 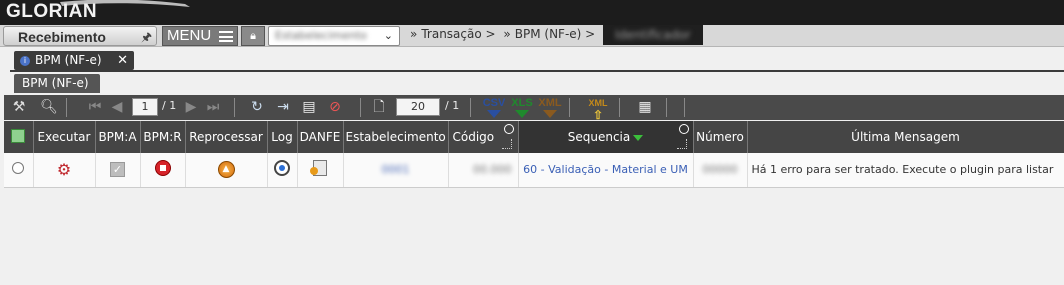 What do you see at coordinates (653, 35) in the screenshot?
I see `breadcrumb-current: Identificador` at bounding box center [653, 35].